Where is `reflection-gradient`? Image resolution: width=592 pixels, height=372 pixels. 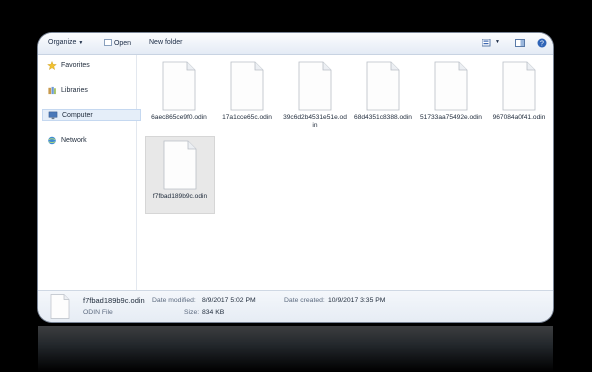 reflection-gradient is located at coordinates (295, 349).